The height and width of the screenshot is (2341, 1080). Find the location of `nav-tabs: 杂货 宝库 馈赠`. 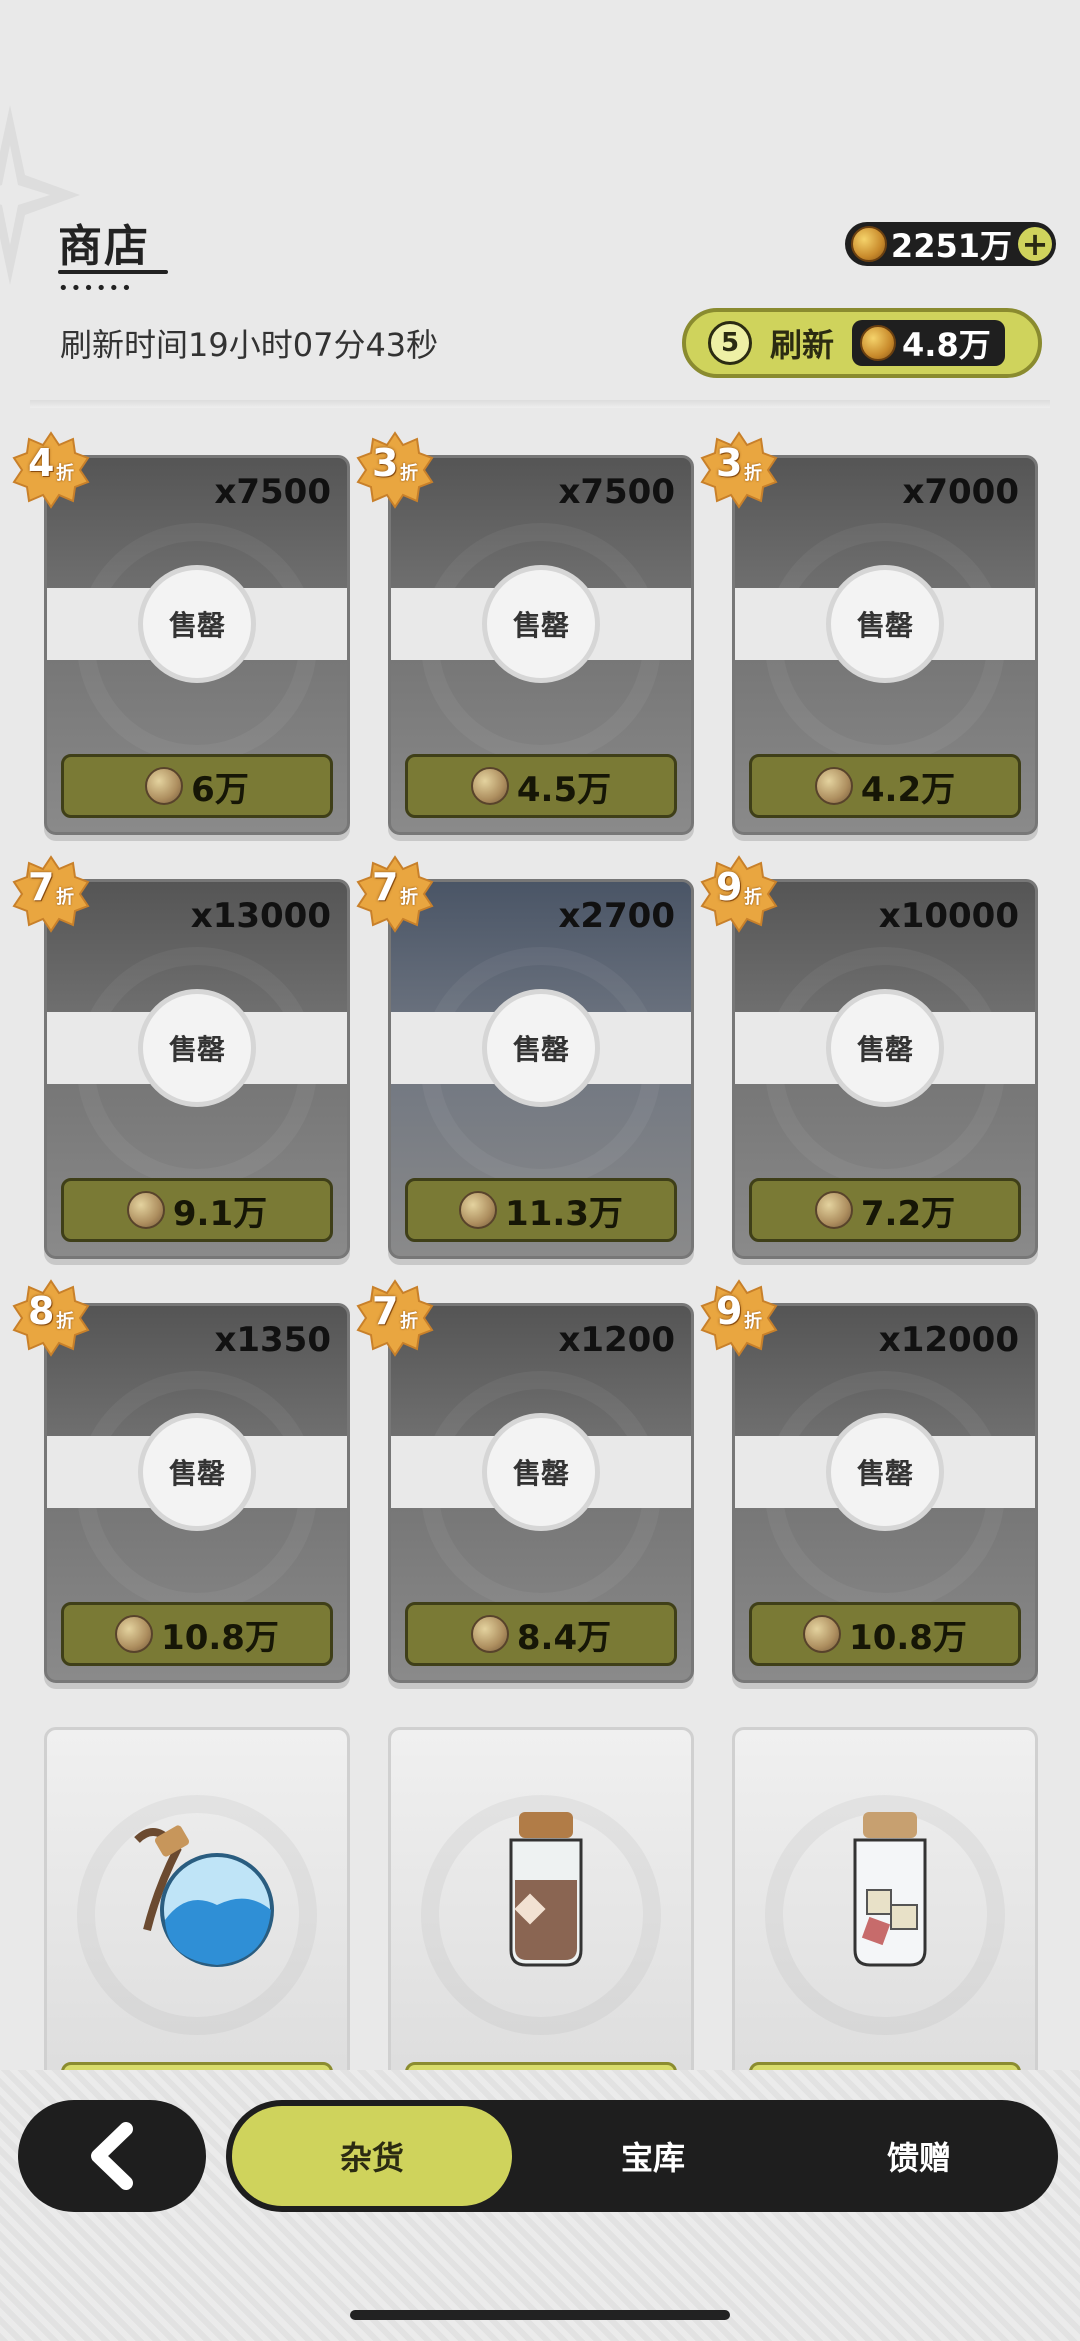

nav-tabs: 杂货 宝库 馈赠 is located at coordinates (642, 2156).